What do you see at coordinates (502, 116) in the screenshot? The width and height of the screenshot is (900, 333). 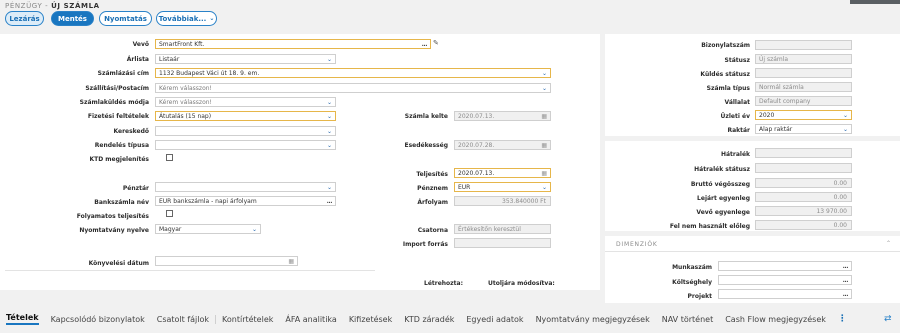 I see `invoice-date-field: 2020.07.13. ▦` at bounding box center [502, 116].